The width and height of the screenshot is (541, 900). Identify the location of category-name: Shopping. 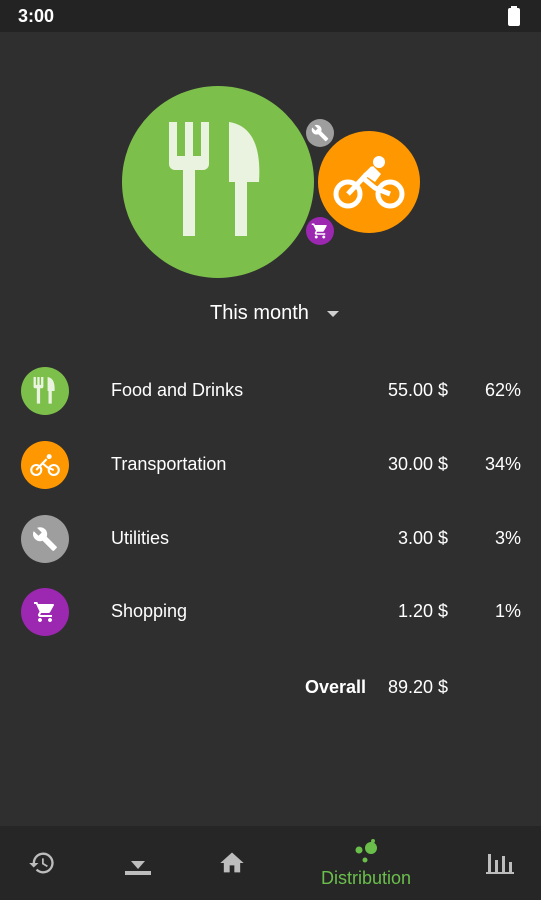
(149, 611).